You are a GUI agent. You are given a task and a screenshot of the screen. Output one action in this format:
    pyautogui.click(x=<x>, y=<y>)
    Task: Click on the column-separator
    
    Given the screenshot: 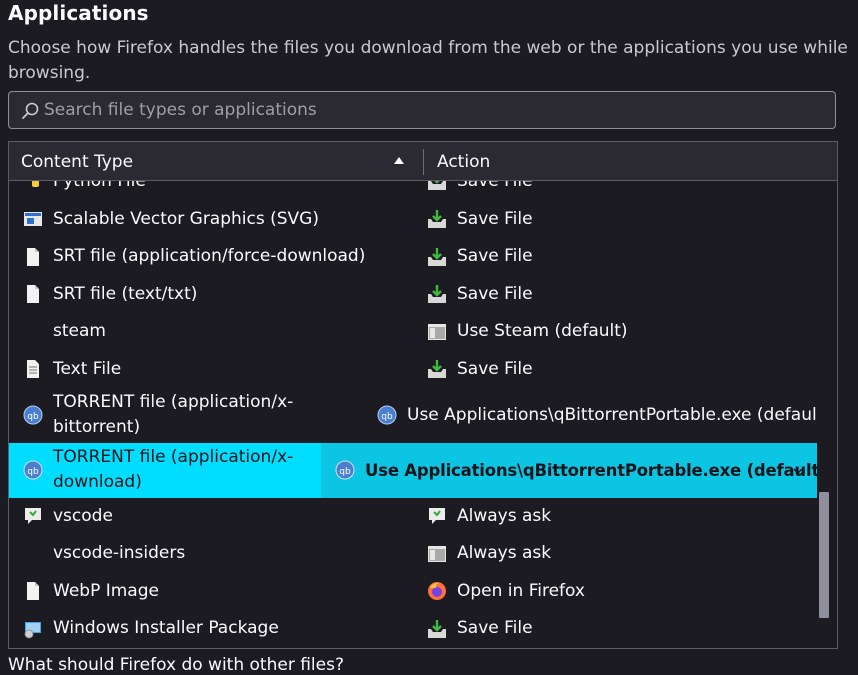 What is the action you would take?
    pyautogui.click(x=423, y=162)
    